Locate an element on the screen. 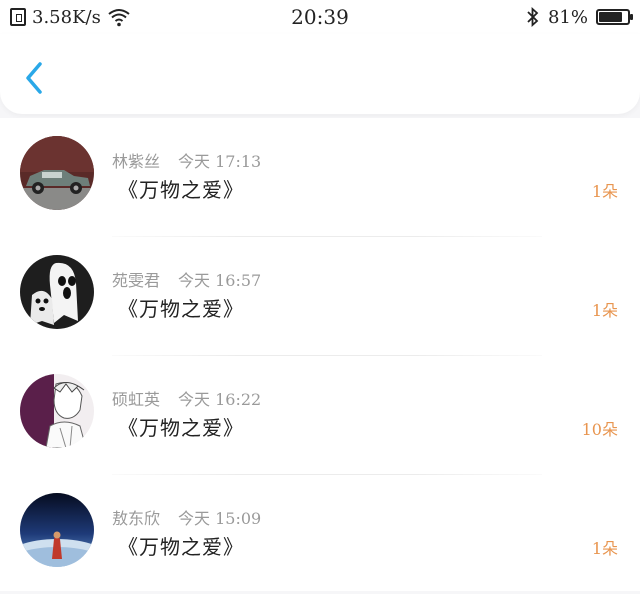  timestamp: 今天 16:57 is located at coordinates (220, 280).